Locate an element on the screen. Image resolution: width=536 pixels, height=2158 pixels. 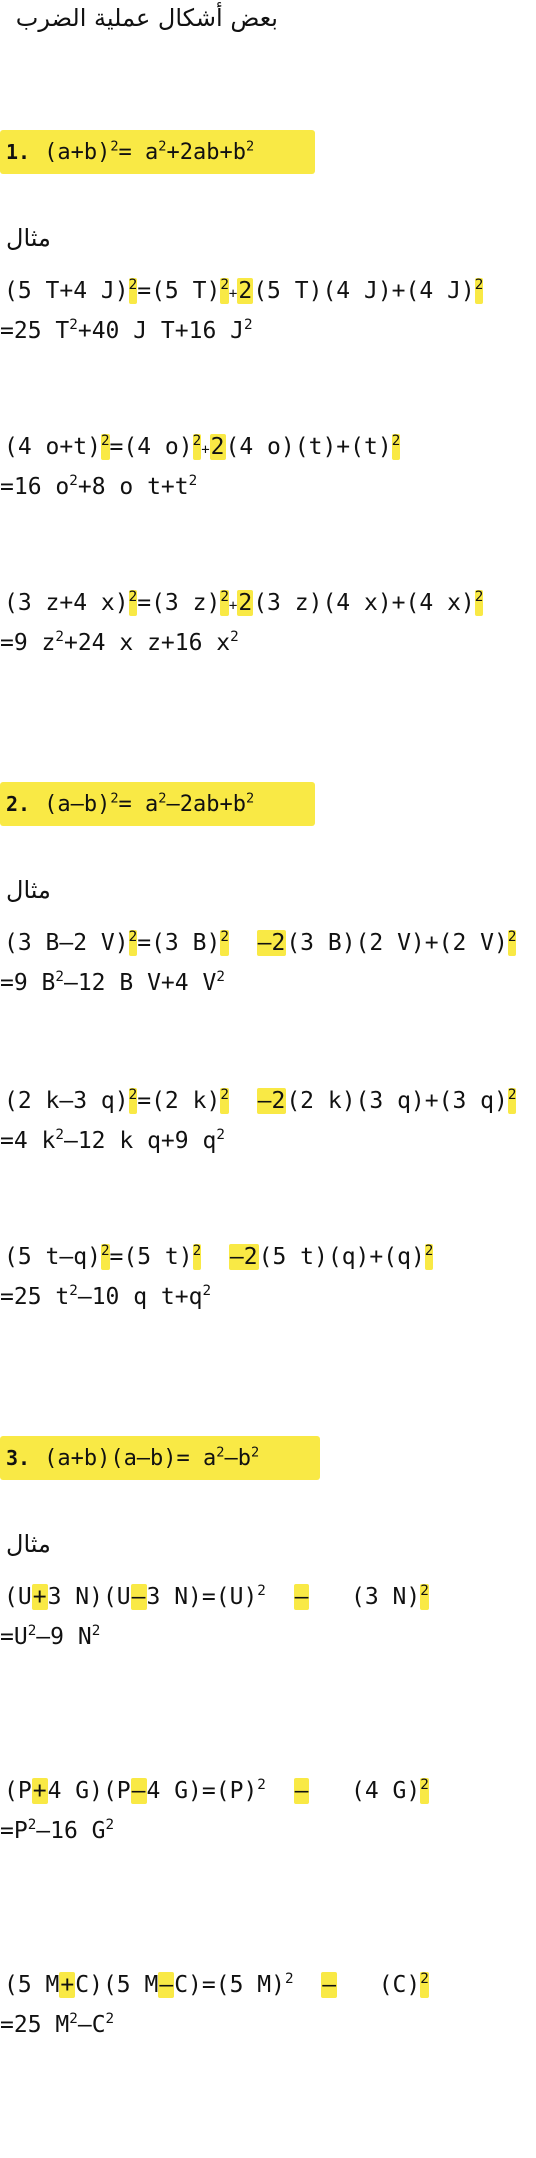
expr: (U is located at coordinates (18, 1597).